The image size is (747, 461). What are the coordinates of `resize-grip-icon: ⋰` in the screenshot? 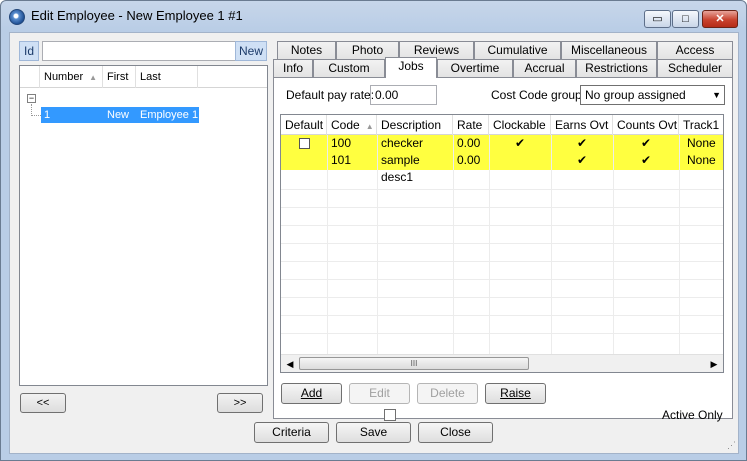 It's located at (731, 445).